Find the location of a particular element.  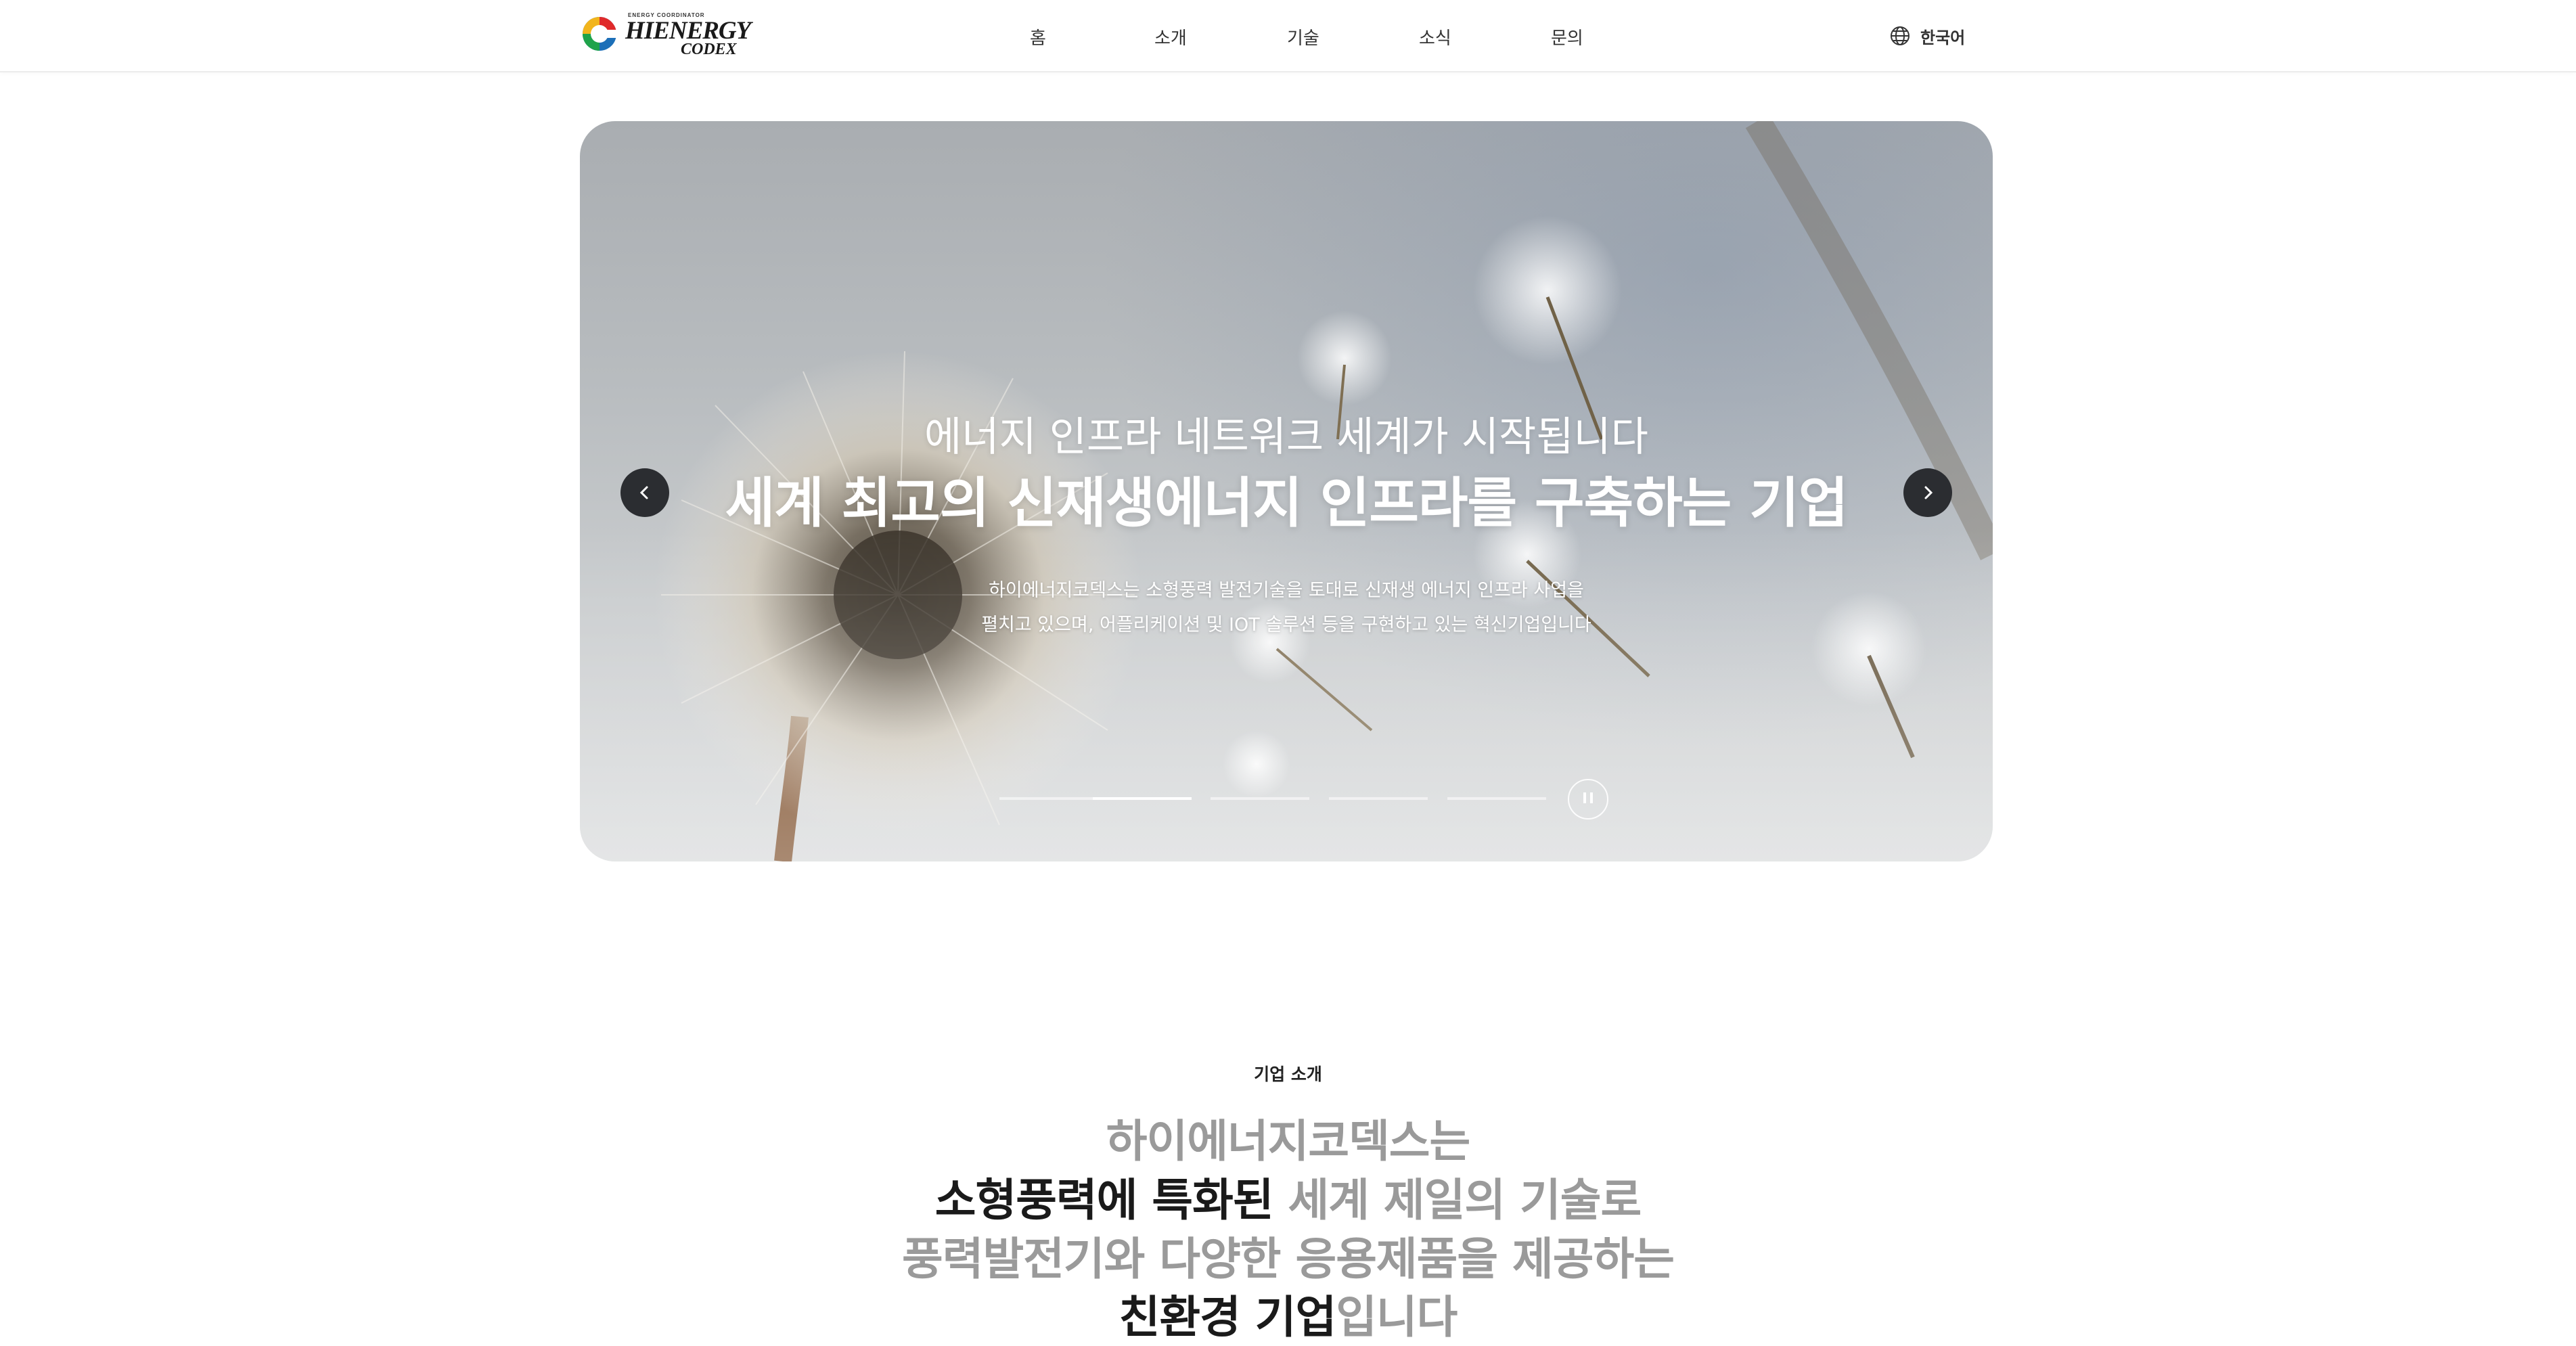

nav-item-technology: 기술 is located at coordinates (1303, 37).